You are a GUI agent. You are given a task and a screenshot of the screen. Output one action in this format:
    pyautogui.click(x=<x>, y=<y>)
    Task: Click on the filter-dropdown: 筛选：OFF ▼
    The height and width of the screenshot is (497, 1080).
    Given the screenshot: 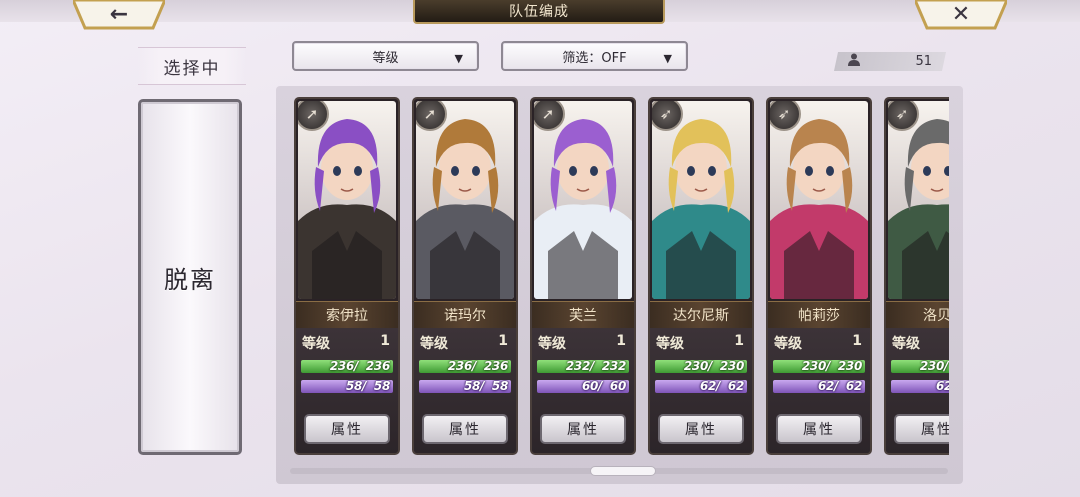 What is the action you would take?
    pyautogui.click(x=594, y=56)
    